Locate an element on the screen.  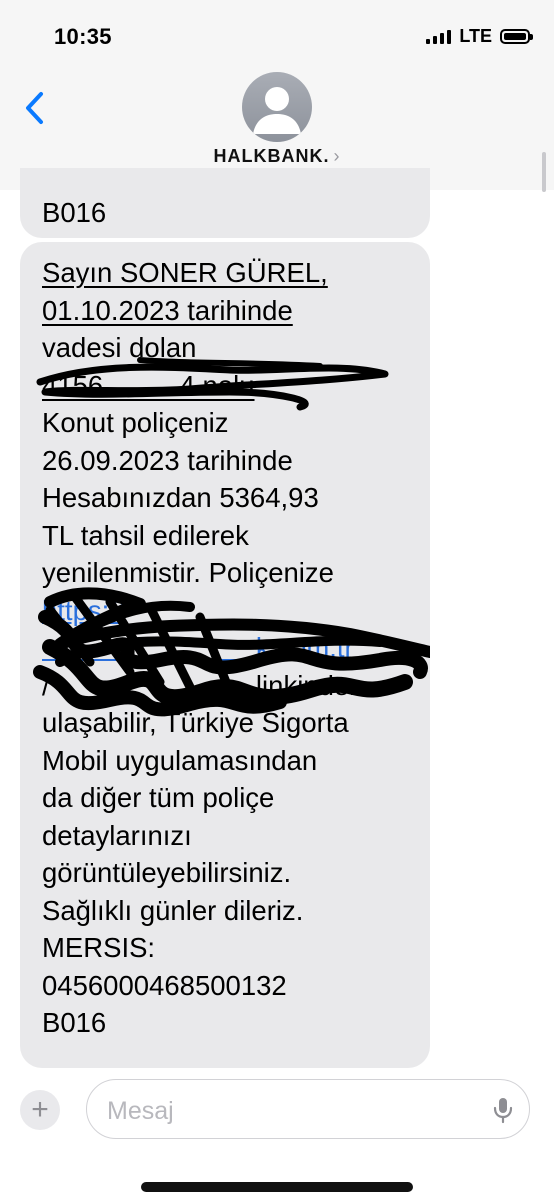
contact-name-button: HALKBANK. › is located at coordinates (277, 156).